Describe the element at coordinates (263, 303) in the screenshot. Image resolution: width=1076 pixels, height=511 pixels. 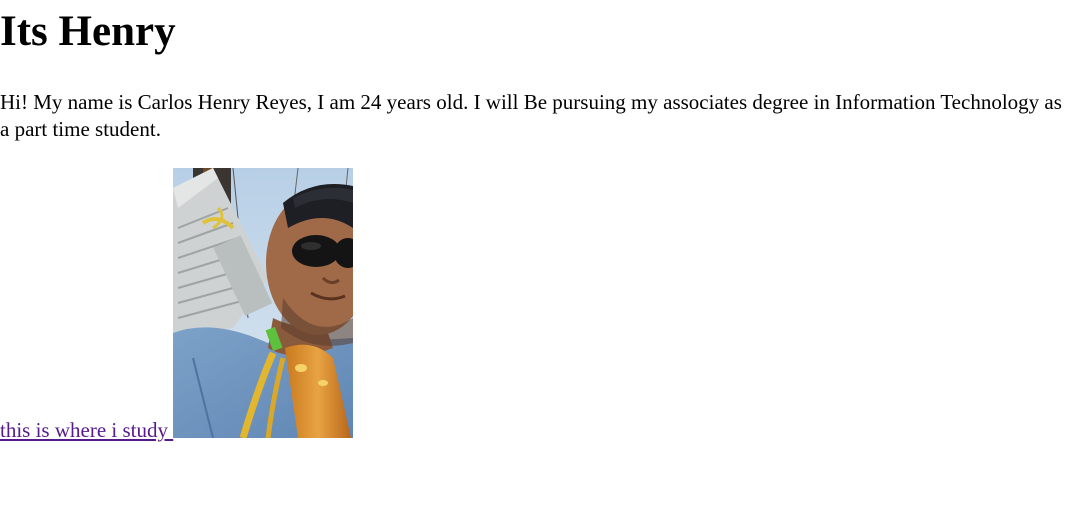
I see `selfie-photo` at that location.